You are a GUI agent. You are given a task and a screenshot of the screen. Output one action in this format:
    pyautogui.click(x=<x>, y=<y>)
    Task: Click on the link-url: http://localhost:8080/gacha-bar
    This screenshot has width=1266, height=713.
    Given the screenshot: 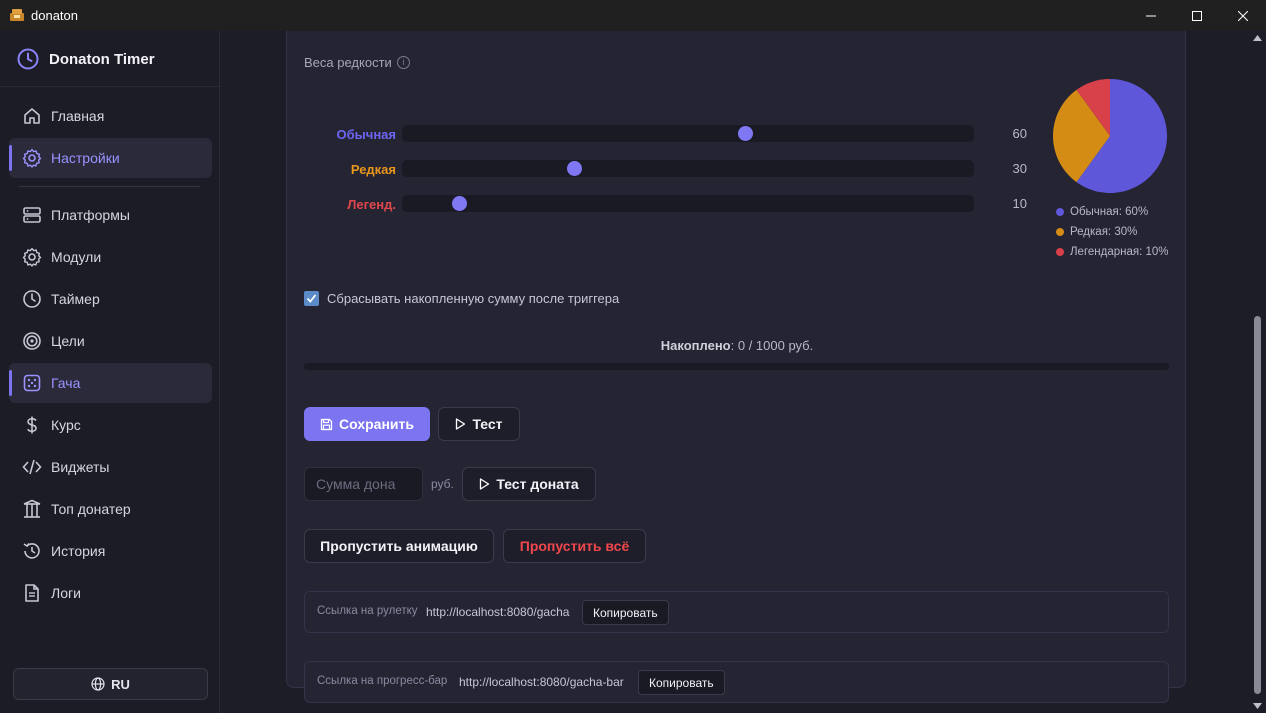 What is the action you would take?
    pyautogui.click(x=541, y=682)
    